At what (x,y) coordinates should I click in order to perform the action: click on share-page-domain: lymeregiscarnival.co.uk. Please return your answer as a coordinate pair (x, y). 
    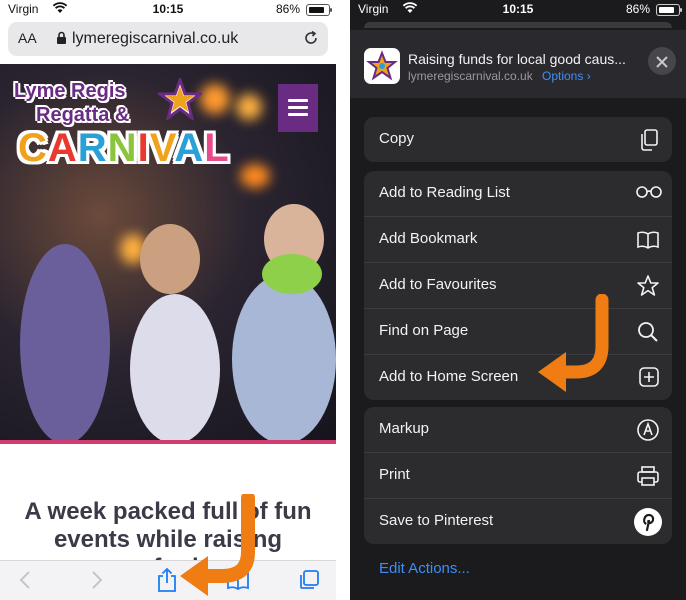
    Looking at the image, I should click on (470, 76).